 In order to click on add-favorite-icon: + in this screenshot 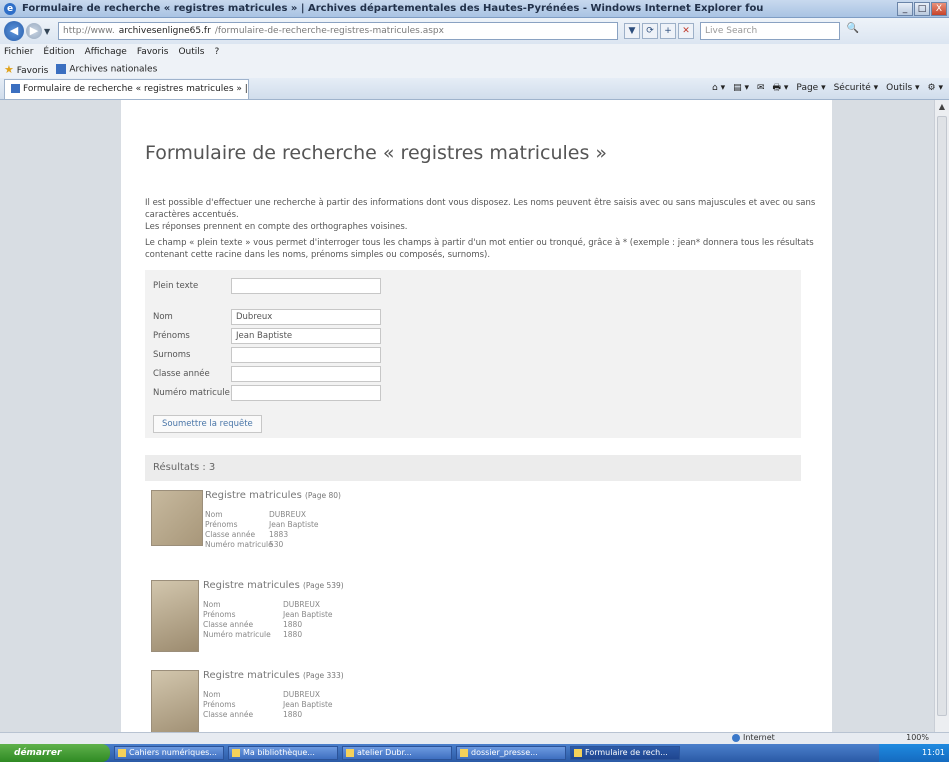, I will do `click(668, 31)`.